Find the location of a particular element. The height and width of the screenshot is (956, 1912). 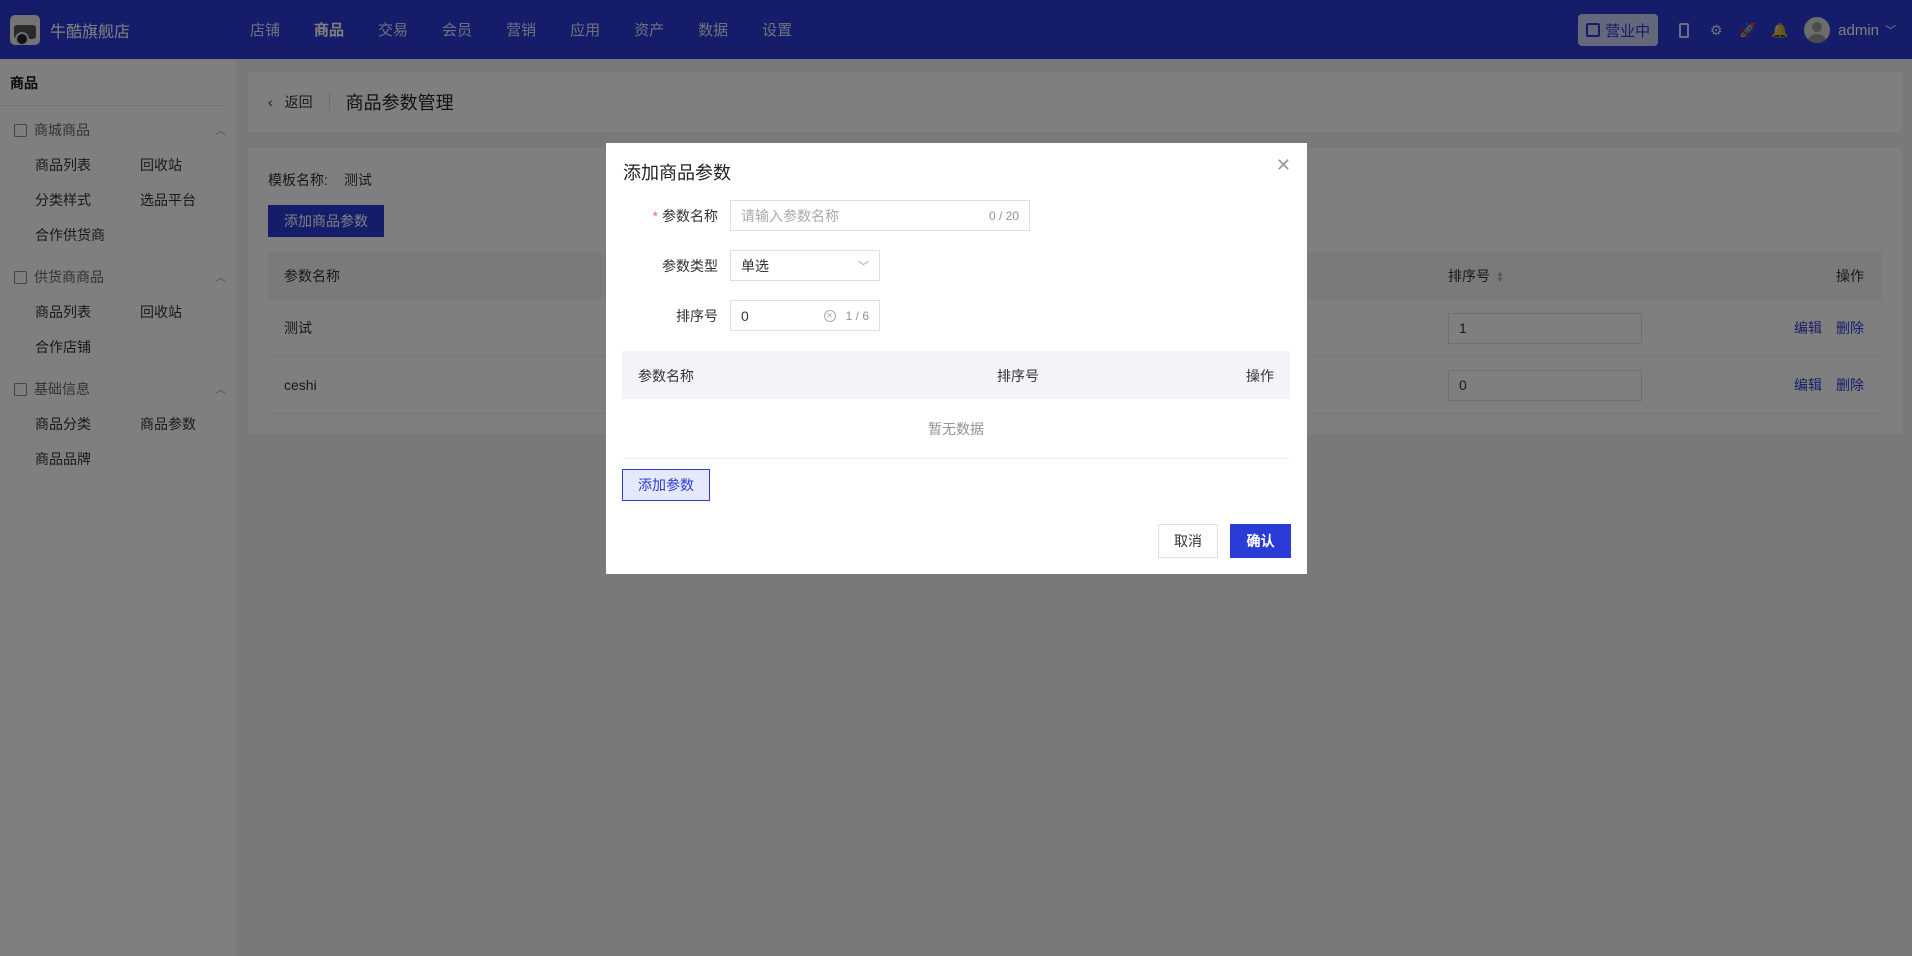

param-name-input: 请输入参数名称 0 / 20 is located at coordinates (880, 215).